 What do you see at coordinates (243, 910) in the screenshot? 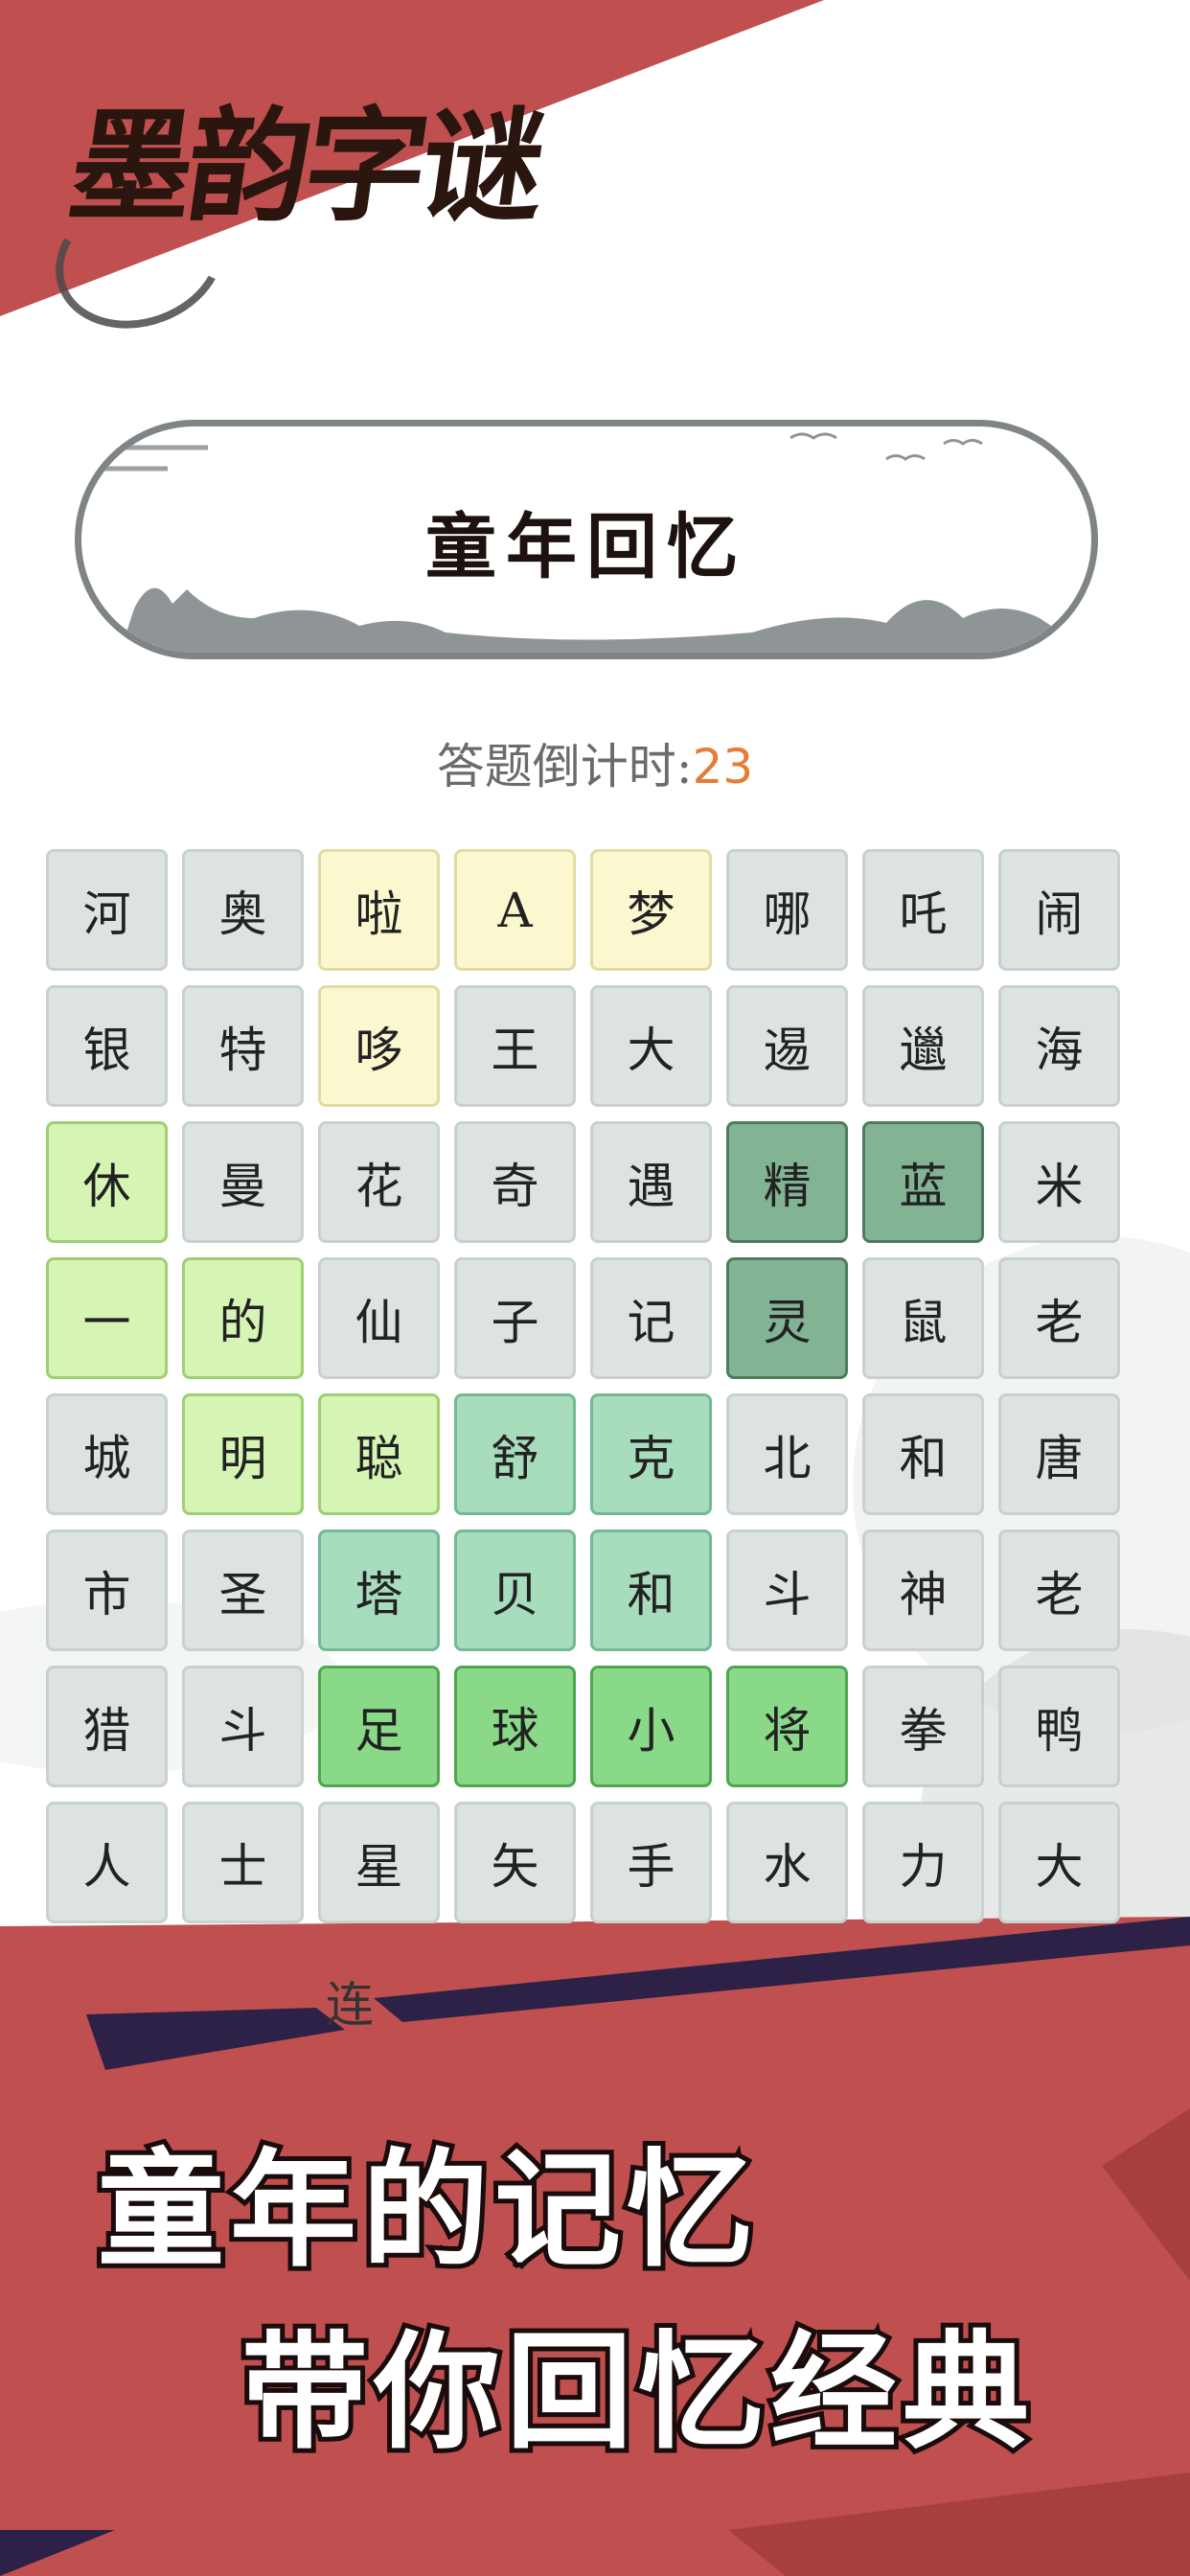
I see `grid-cell: 奥` at bounding box center [243, 910].